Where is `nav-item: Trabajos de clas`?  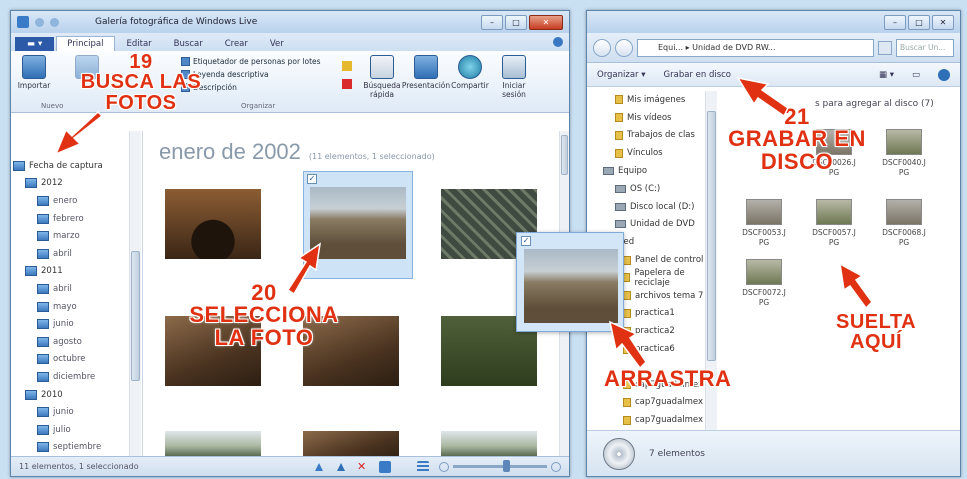
nav-item: Trabajos de clas is located at coordinates (655, 136).